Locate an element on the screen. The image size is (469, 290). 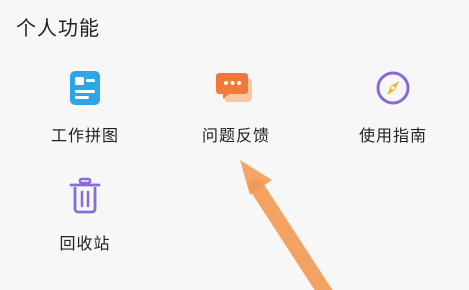
feature-work-puzzle: 工作拼图 is located at coordinates (85, 118).